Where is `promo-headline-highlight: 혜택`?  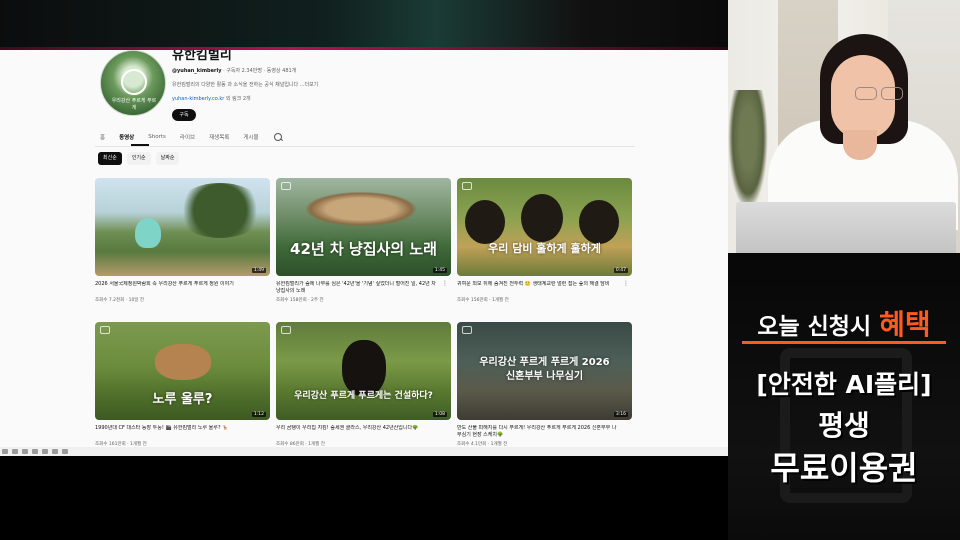 promo-headline-highlight: 혜택 is located at coordinates (905, 324).